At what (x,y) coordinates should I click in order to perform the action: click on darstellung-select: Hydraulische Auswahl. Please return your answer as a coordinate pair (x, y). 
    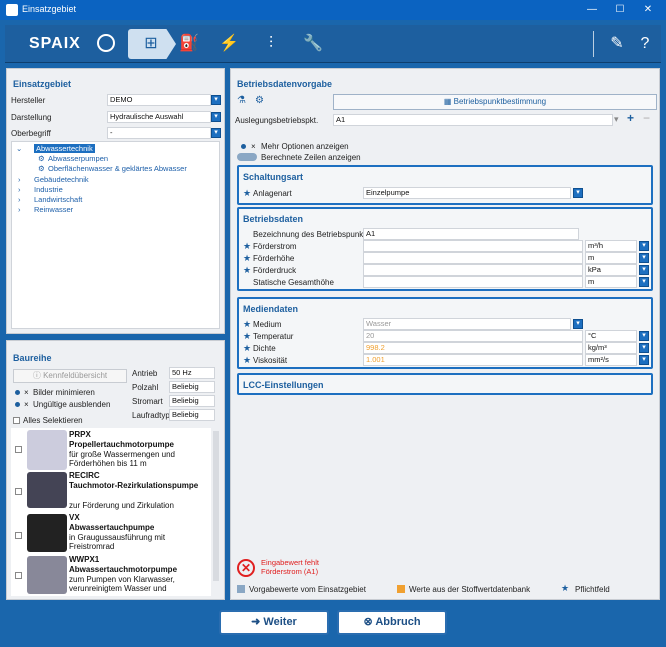
    Looking at the image, I should click on (159, 117).